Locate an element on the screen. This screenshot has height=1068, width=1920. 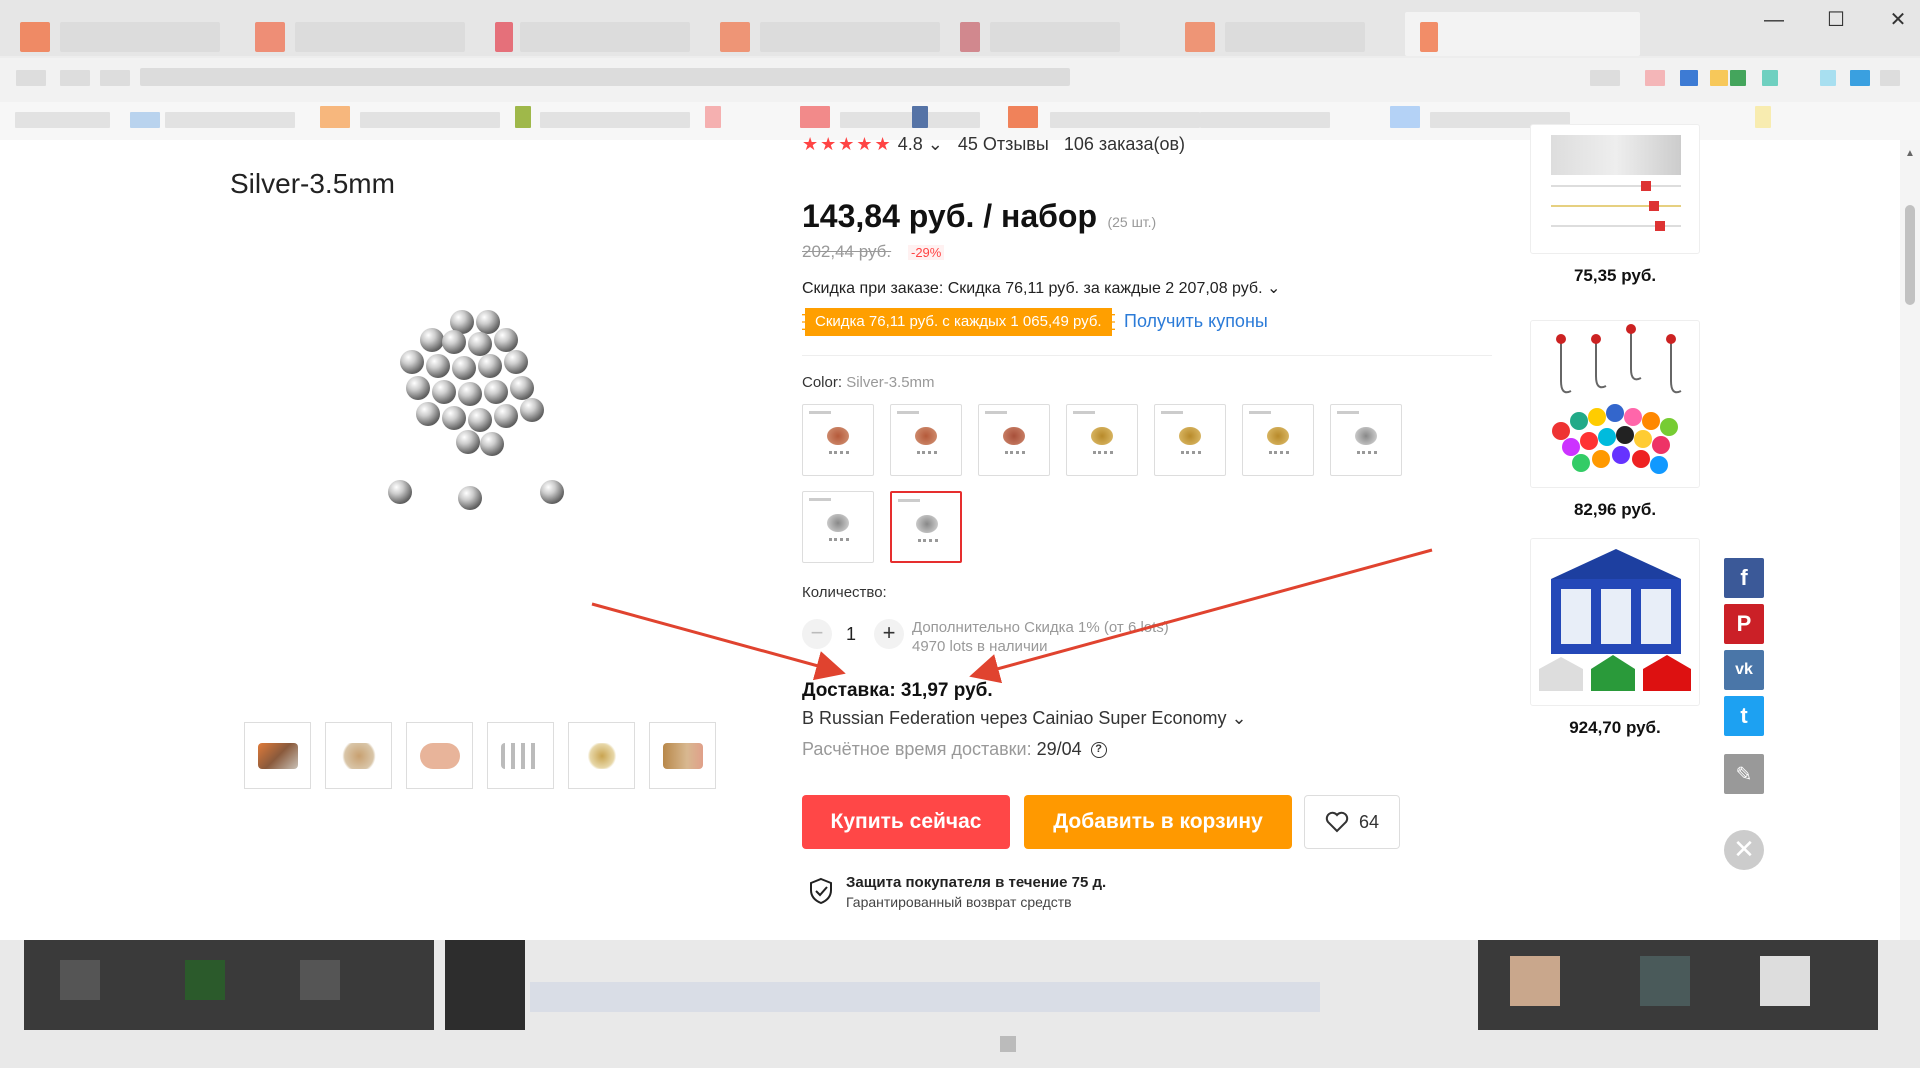
reload-icon is located at coordinates (115, 78).